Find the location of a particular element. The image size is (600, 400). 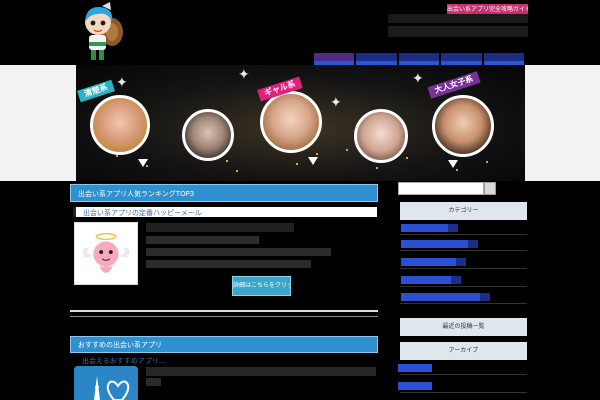

global-nav is located at coordinates (419, 59).